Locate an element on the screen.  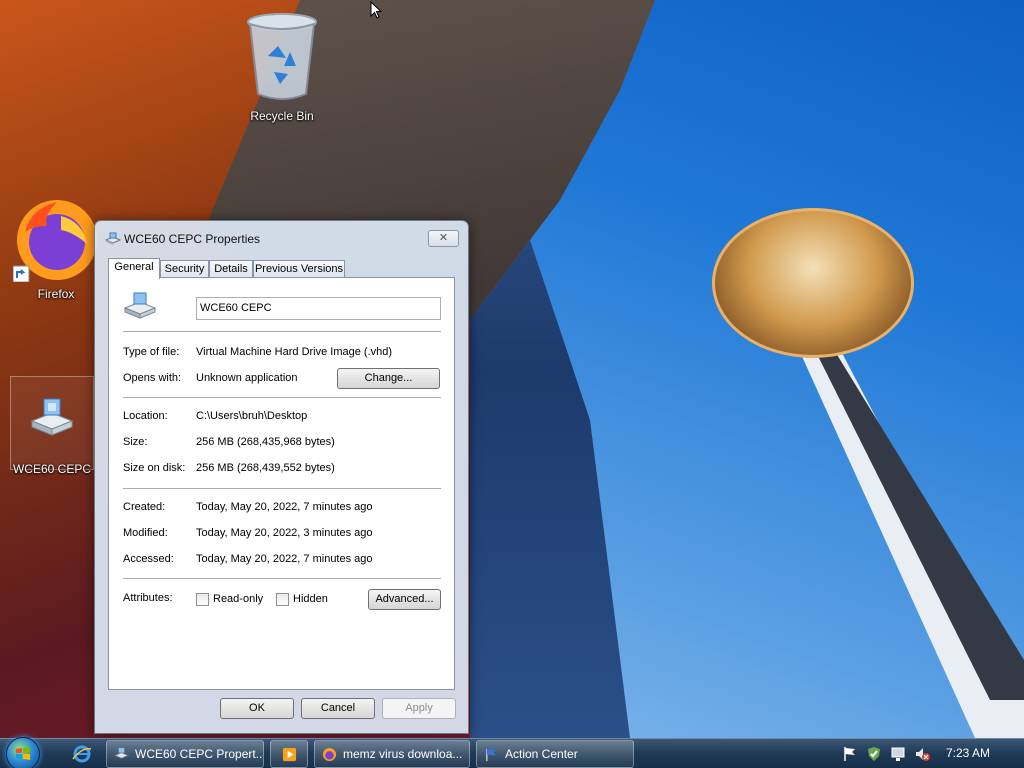
file-type-icon is located at coordinates (140, 305).